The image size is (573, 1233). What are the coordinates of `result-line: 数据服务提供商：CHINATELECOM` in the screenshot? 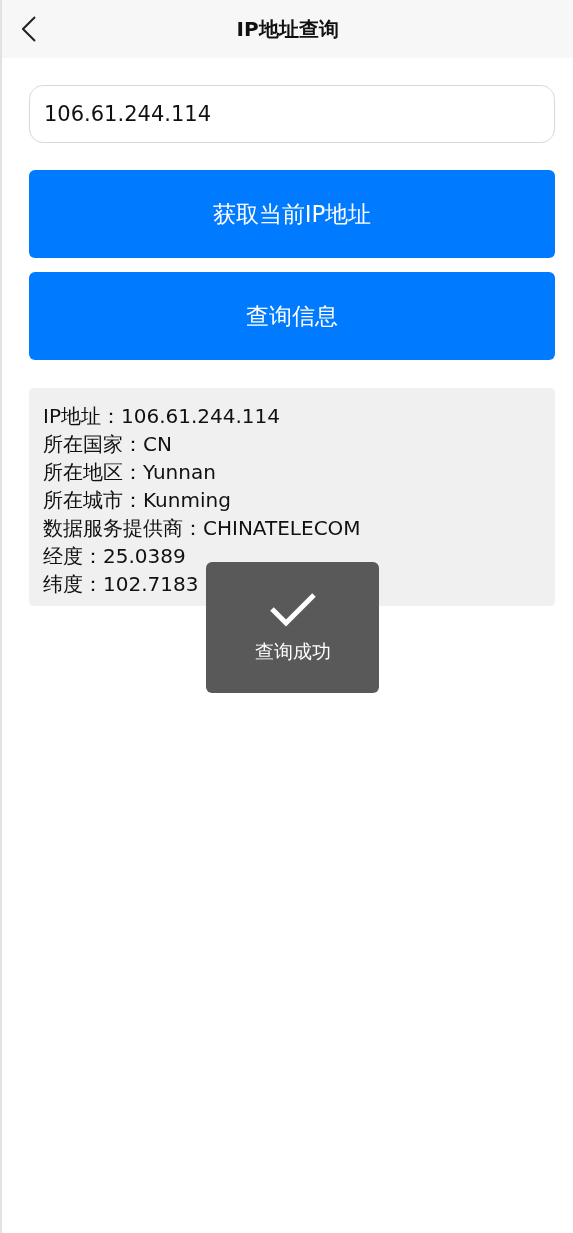 It's located at (202, 528).